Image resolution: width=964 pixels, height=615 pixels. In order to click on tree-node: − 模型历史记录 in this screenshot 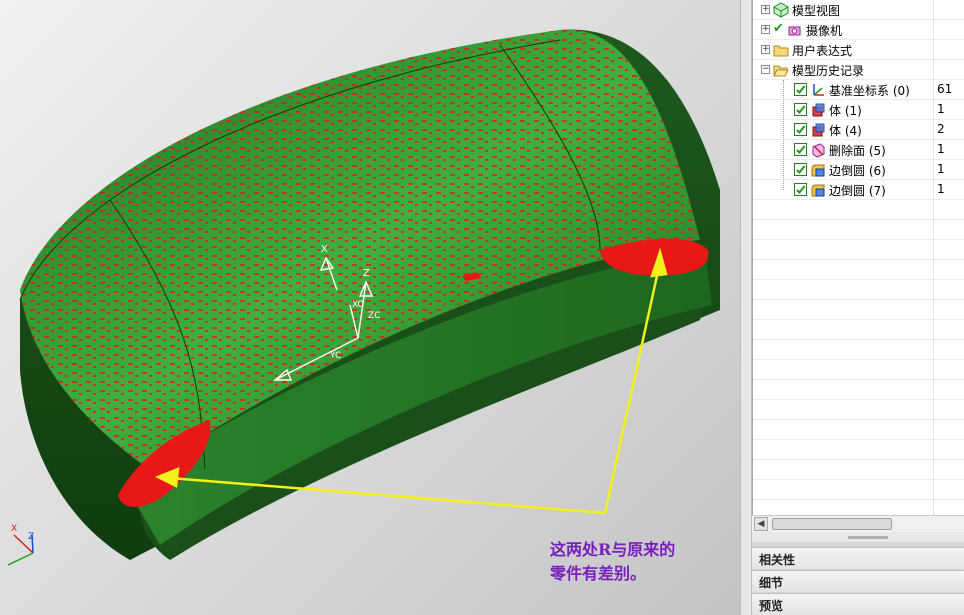, I will do `click(858, 70)`.